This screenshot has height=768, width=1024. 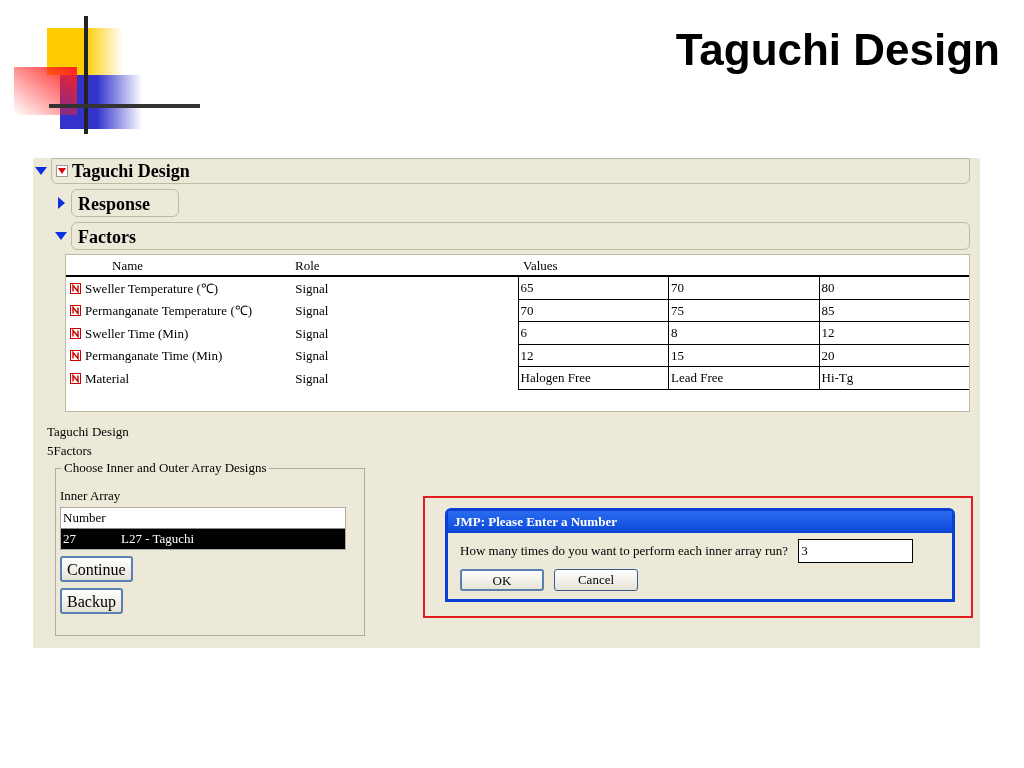 I want to click on value-cell: Halogen Free, so click(x=592, y=378).